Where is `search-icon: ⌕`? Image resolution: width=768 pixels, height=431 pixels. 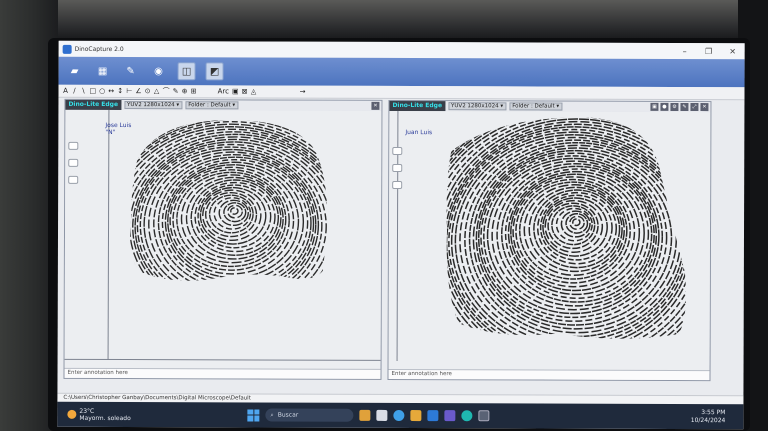 search-icon: ⌕ is located at coordinates (272, 415).